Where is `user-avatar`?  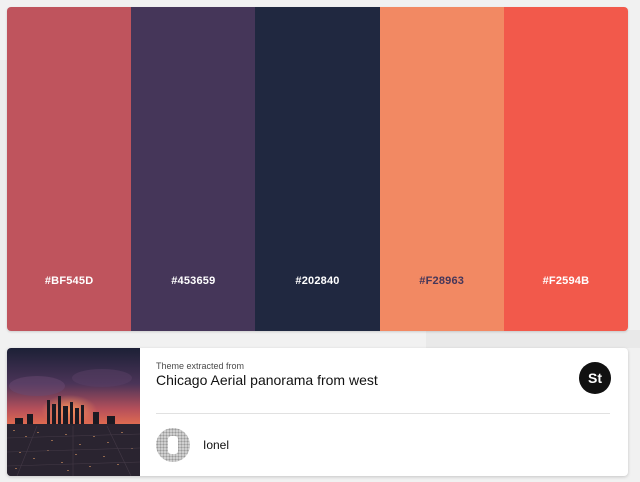
user-avatar is located at coordinates (173, 445).